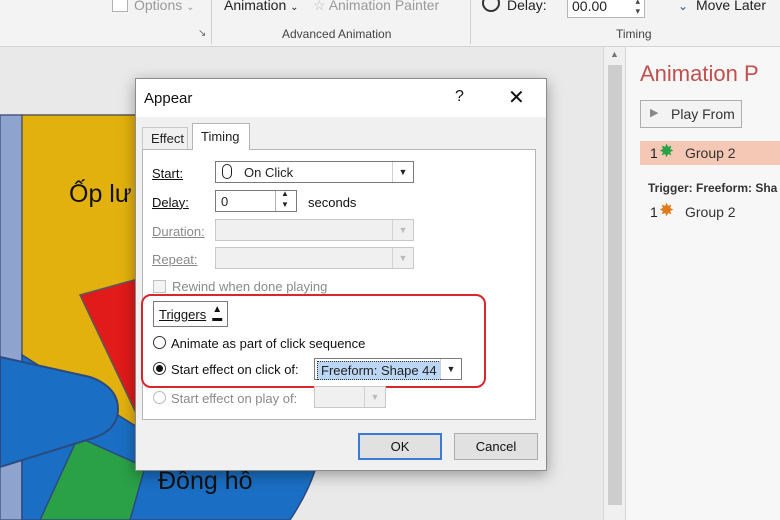 The image size is (780, 520). Describe the element at coordinates (699, 73) in the screenshot. I see `pane-title: Animation P` at that location.